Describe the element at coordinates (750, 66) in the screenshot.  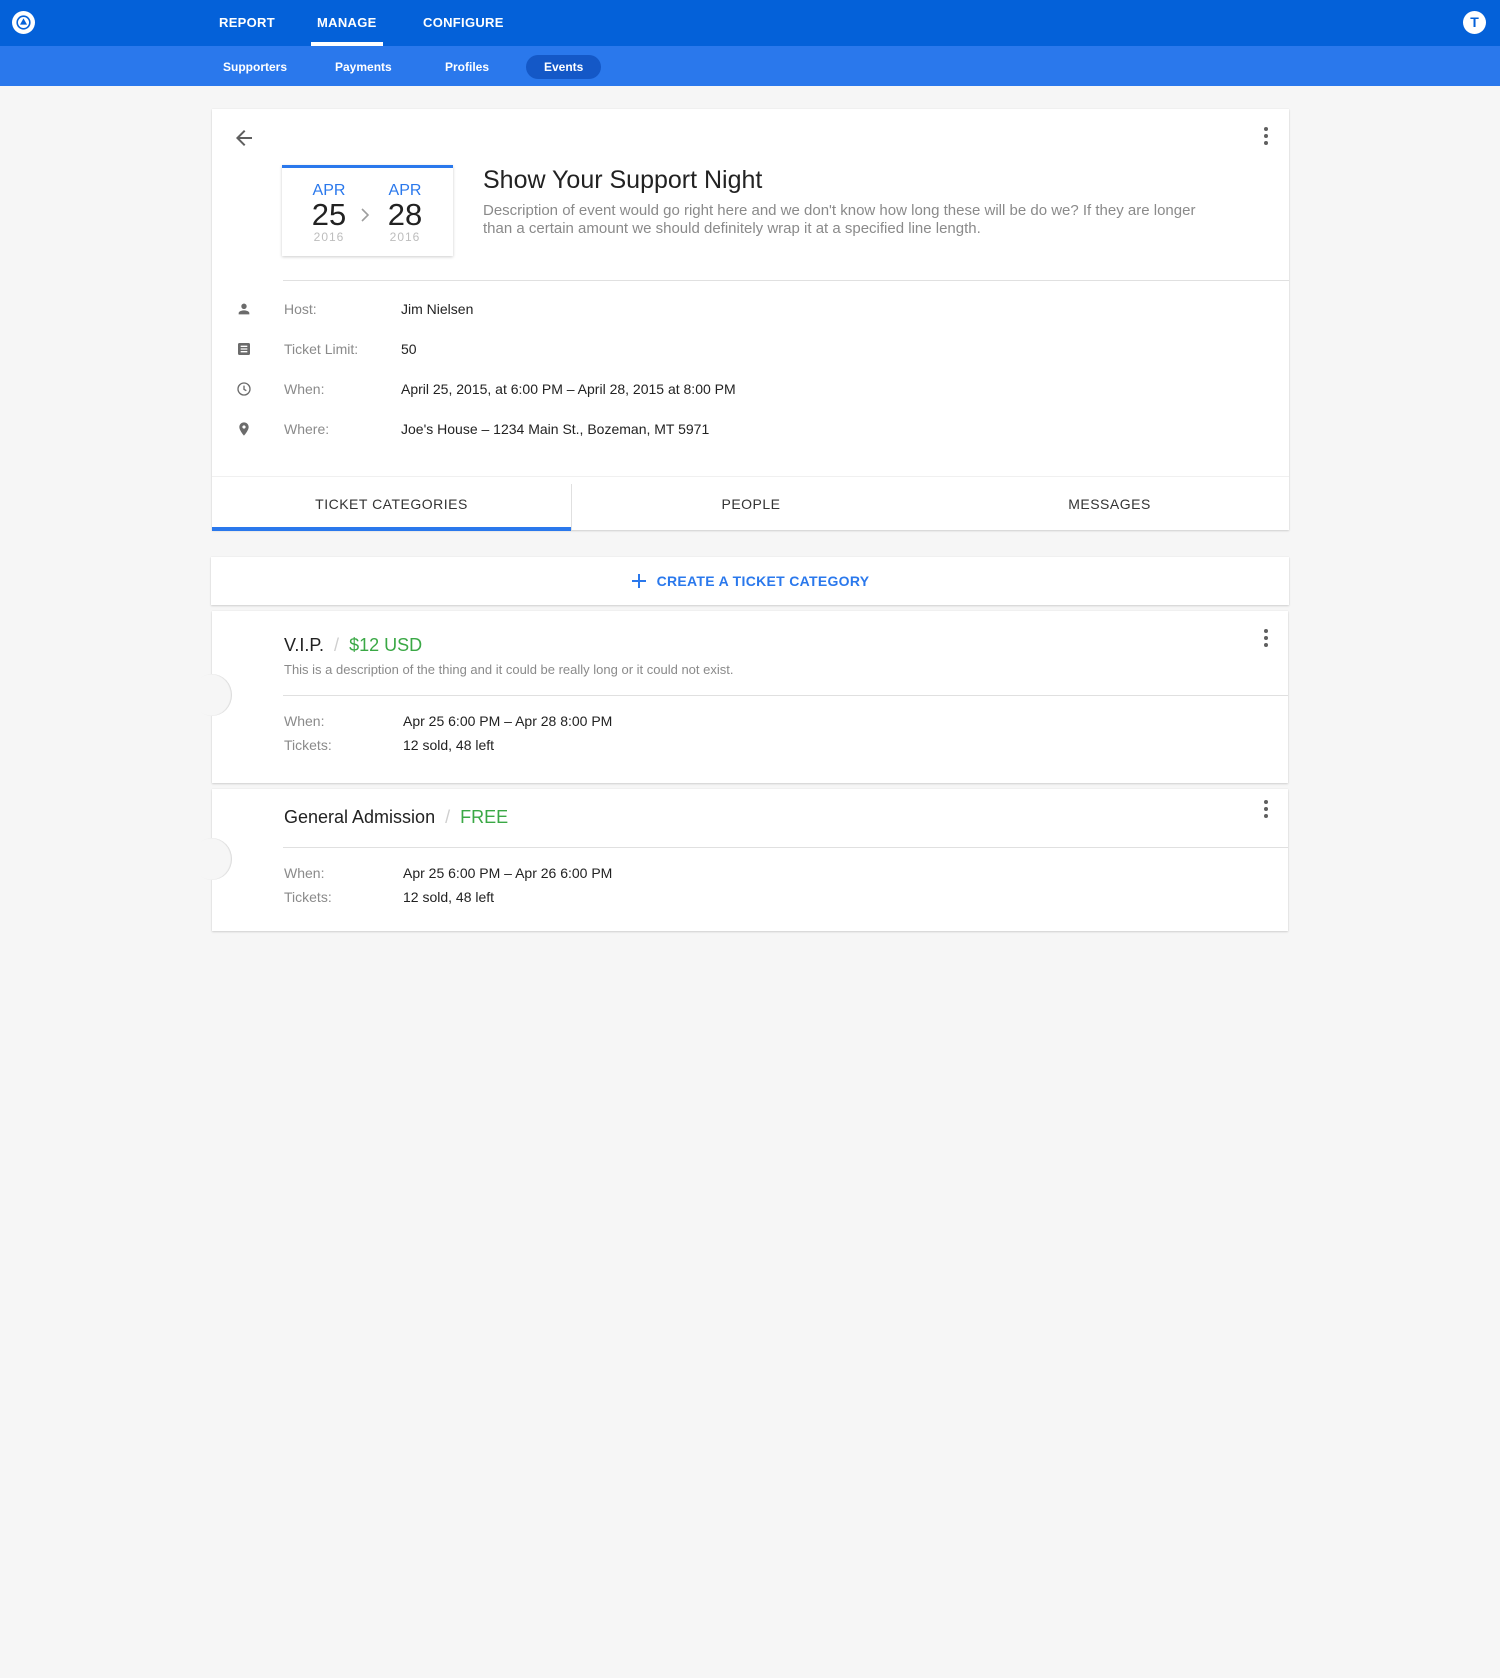
I see `sub-navigation-bar: Supporters Payments Profiles Events` at that location.